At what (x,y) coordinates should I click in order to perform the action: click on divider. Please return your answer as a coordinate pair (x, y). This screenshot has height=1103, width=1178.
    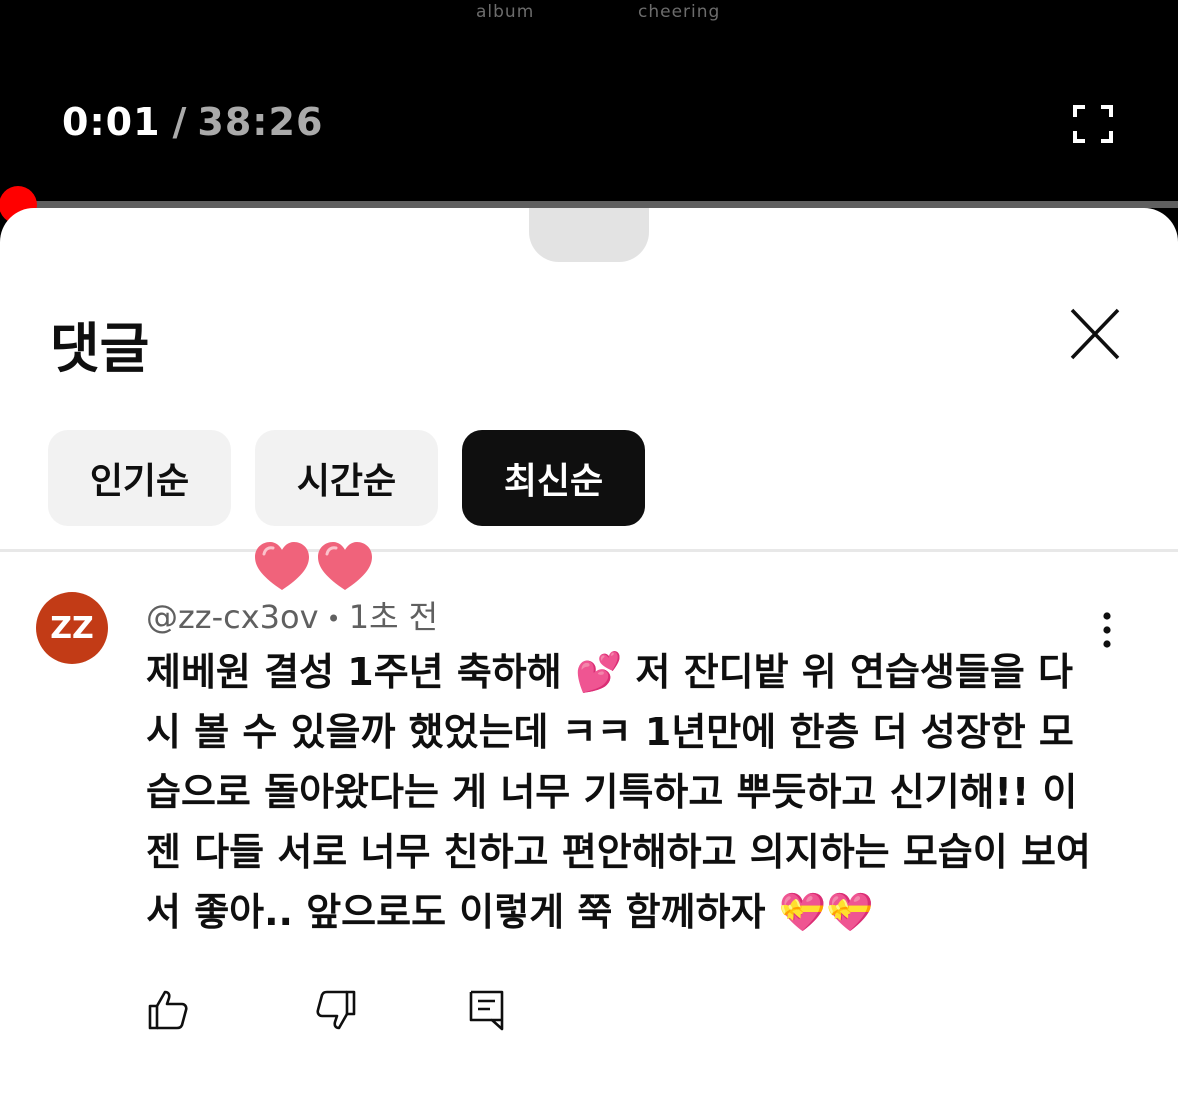
    Looking at the image, I should click on (589, 550).